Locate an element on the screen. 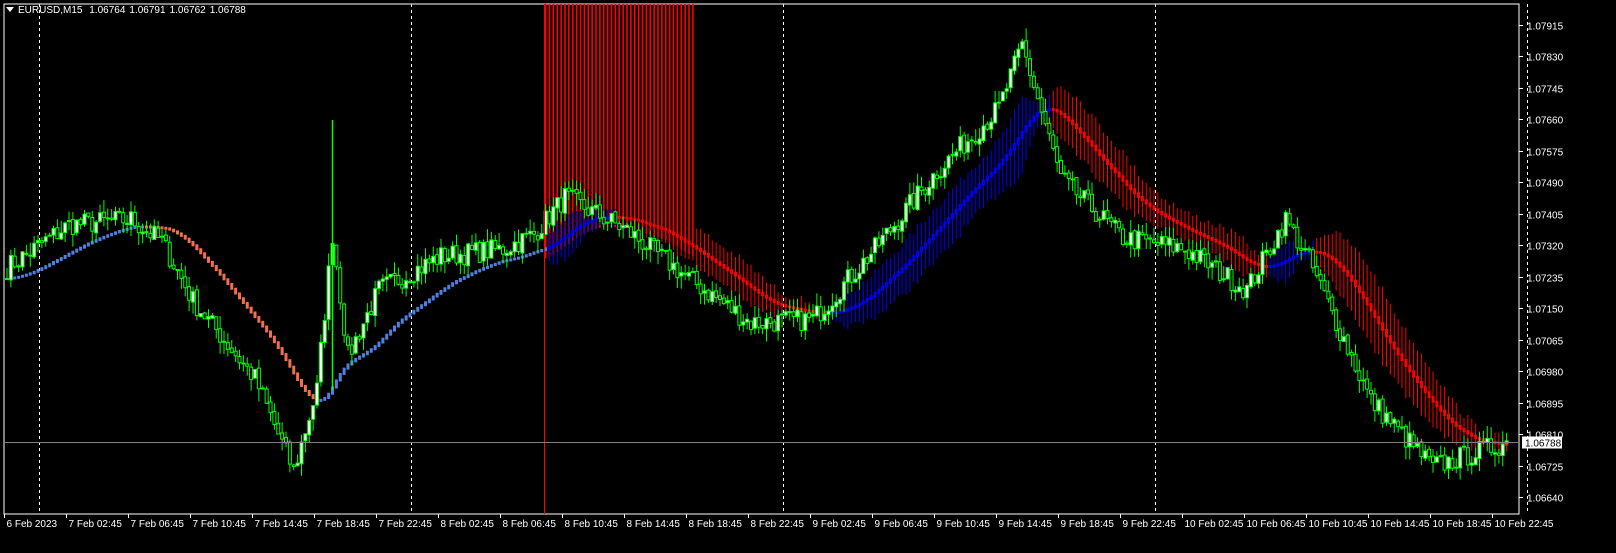 The height and width of the screenshot is (553, 1616). time-tick-label: 9 Feb 22:45 is located at coordinates (1150, 524).